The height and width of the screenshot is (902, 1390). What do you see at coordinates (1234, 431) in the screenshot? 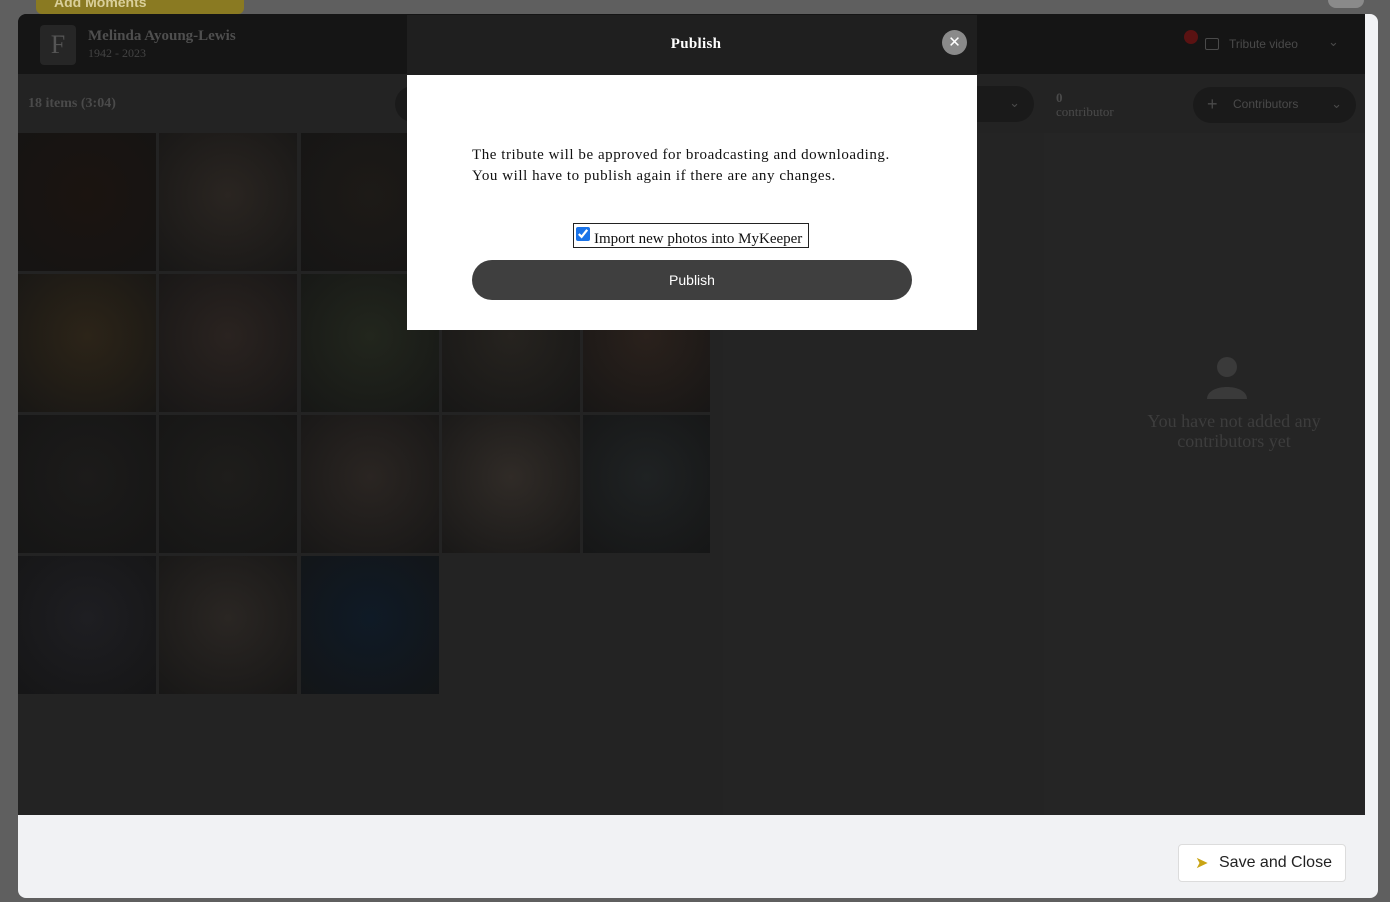
I see `empty-contributors-message: You have not added any contributors yet` at bounding box center [1234, 431].